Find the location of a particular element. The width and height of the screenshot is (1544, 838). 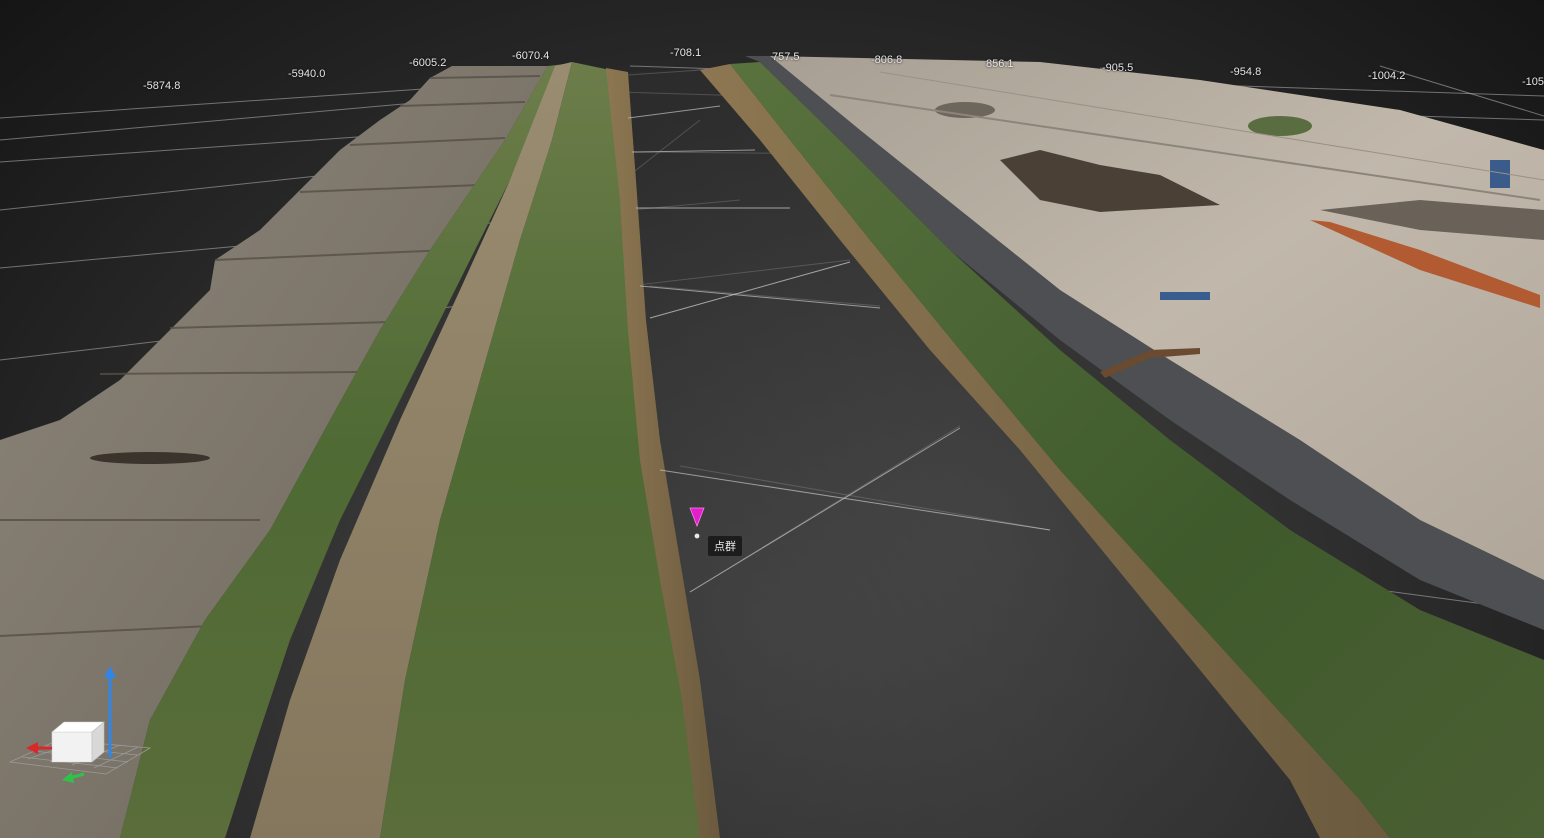

axis-label: -806.8 is located at coordinates (887, 60).